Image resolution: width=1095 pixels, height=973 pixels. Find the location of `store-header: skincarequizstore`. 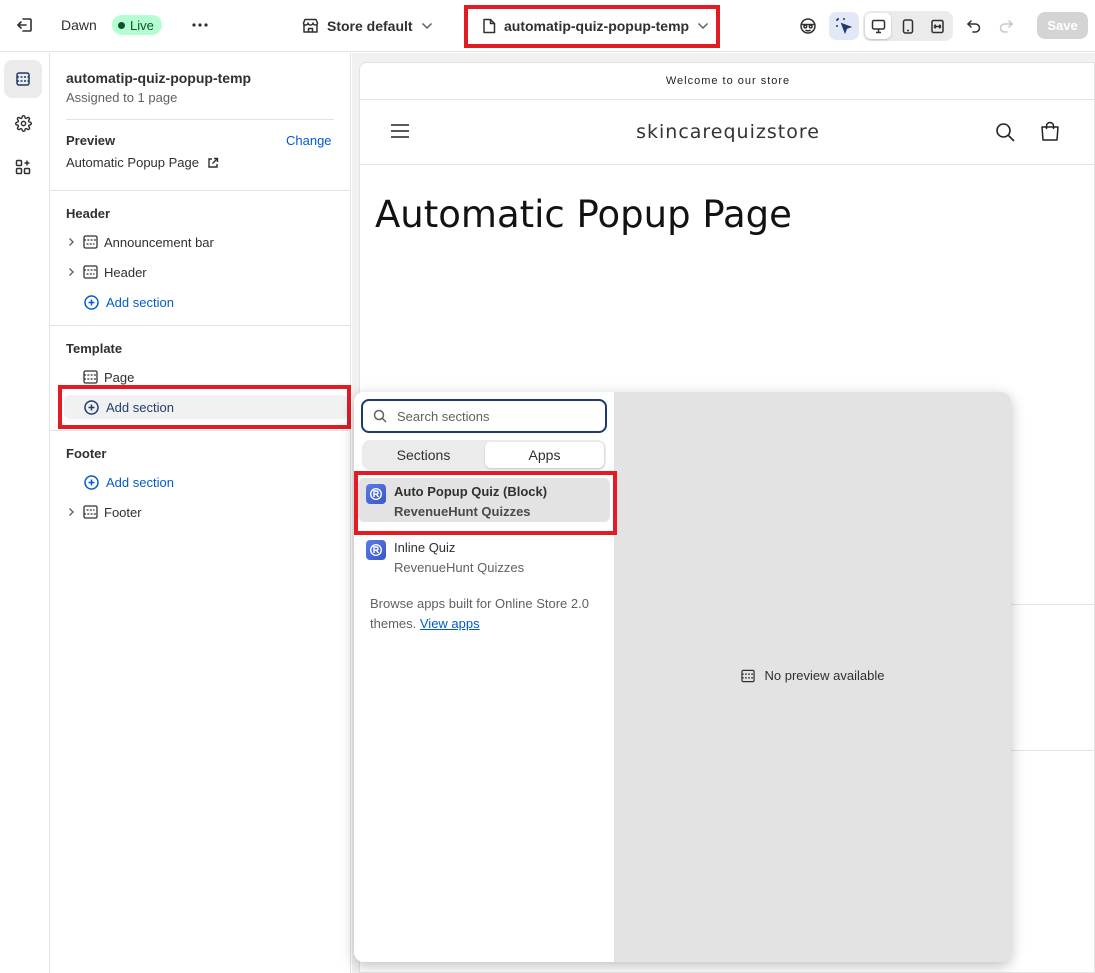

store-header: skincarequizstore is located at coordinates (727, 133).